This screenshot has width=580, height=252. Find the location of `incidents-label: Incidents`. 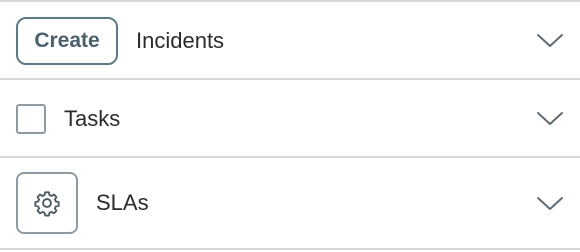

incidents-label: Incidents is located at coordinates (180, 40).